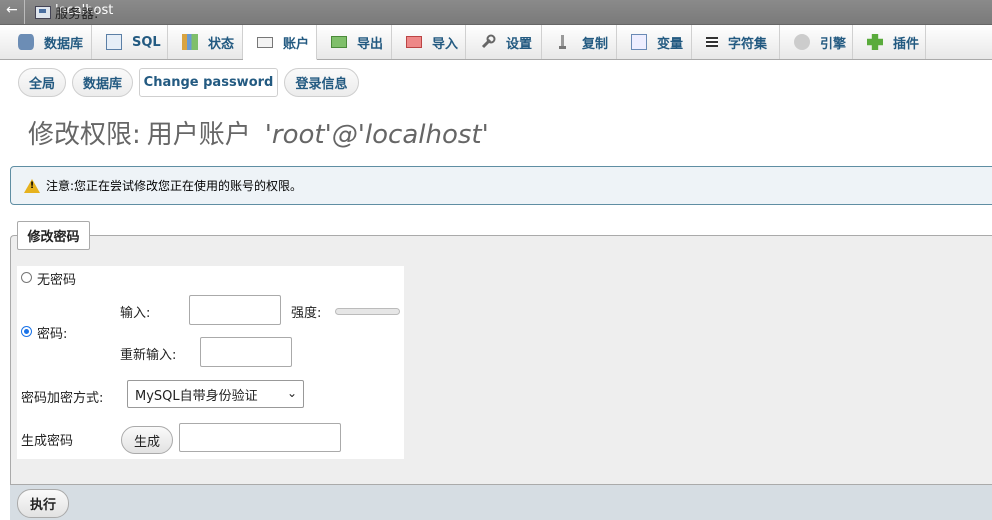  What do you see at coordinates (414, 42) in the screenshot?
I see `import-icon` at bounding box center [414, 42].